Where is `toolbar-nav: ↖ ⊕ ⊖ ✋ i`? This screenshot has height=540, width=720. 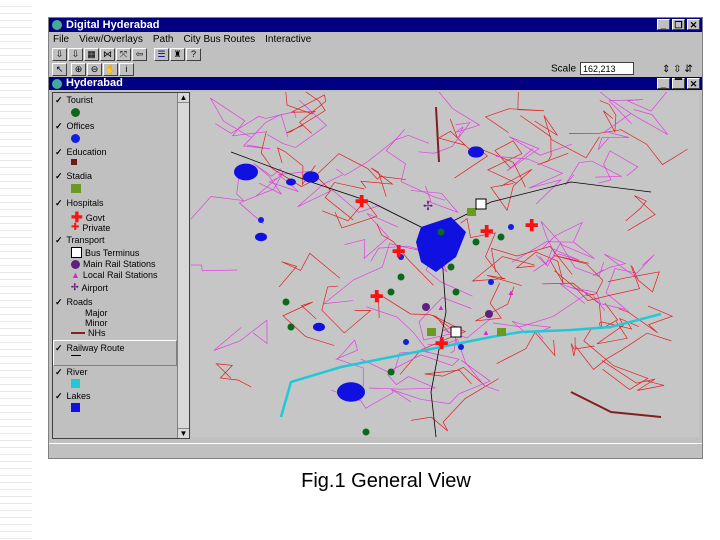
toolbar-nav: ↖ ⊕ ⊖ ✋ i is located at coordinates (93, 69).